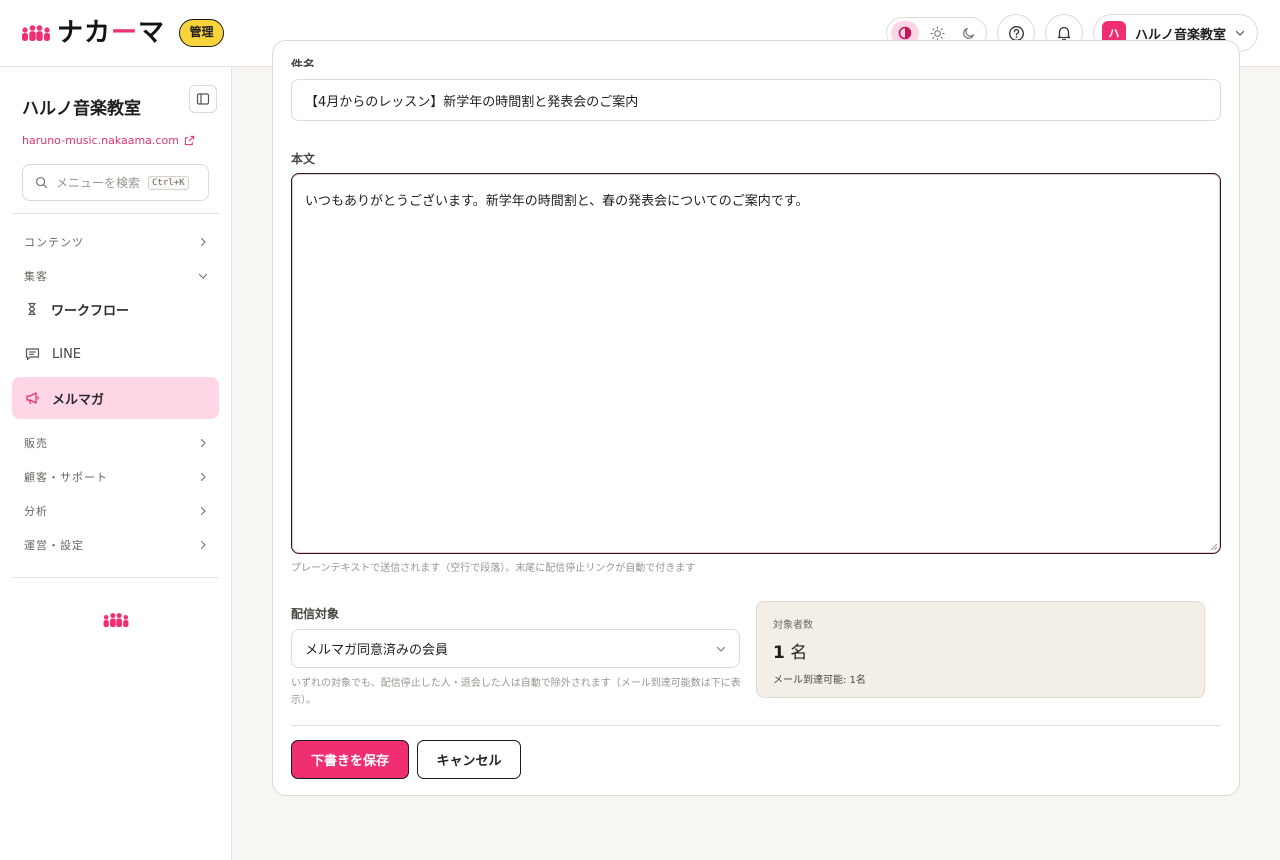 The width and height of the screenshot is (1280, 860). Describe the element at coordinates (54, 545) in the screenshot. I see `nav-section-label: 運営・設定` at that location.